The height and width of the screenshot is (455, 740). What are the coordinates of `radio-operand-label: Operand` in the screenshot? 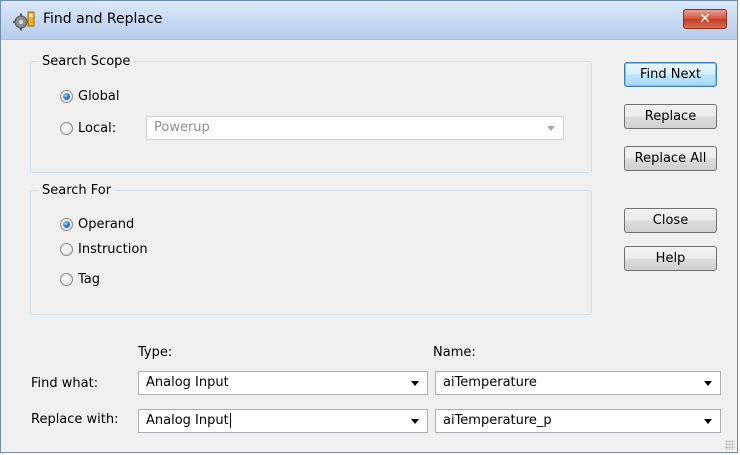 It's located at (106, 224).